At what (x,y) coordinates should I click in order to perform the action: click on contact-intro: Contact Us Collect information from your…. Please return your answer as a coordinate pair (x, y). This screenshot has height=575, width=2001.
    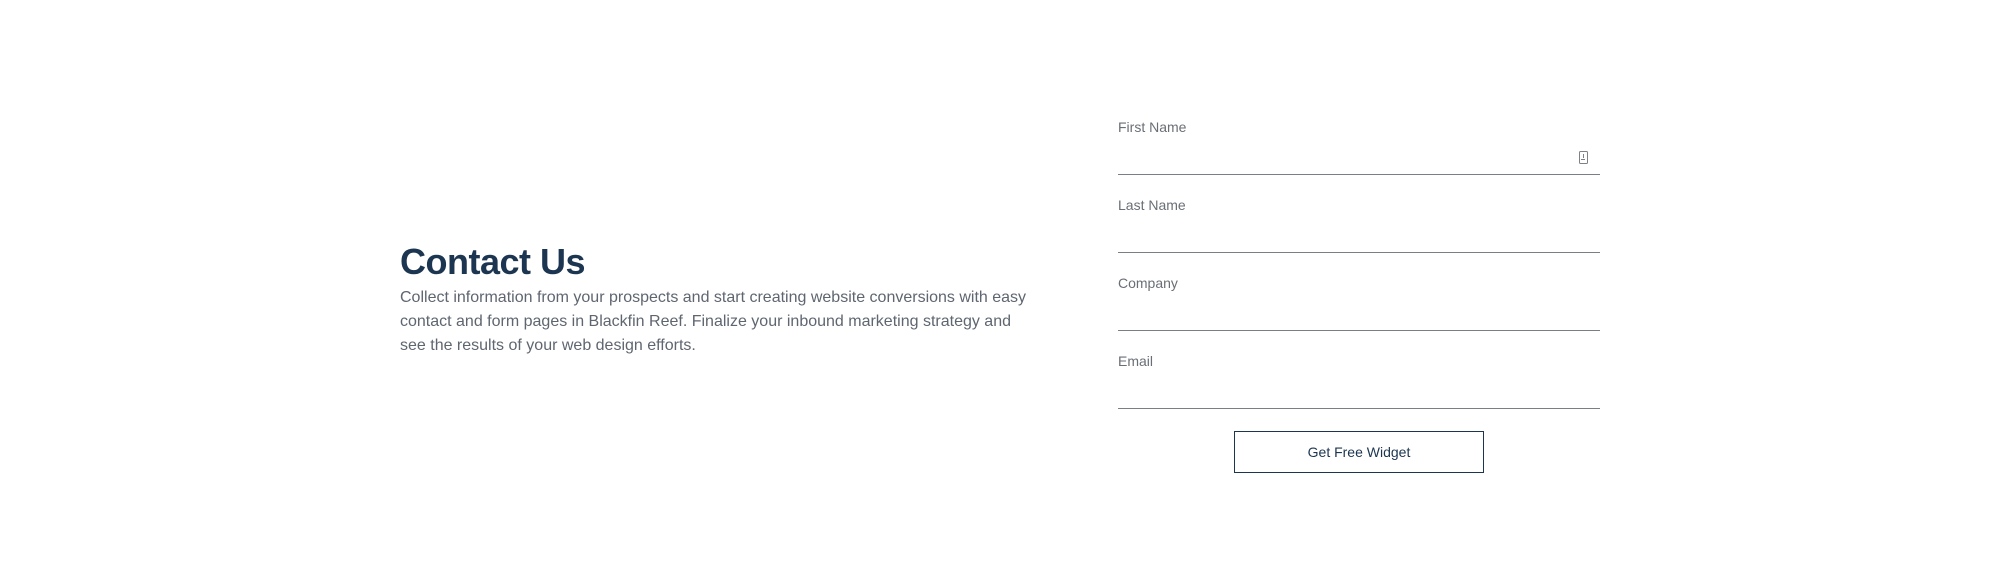
    Looking at the image, I should click on (720, 299).